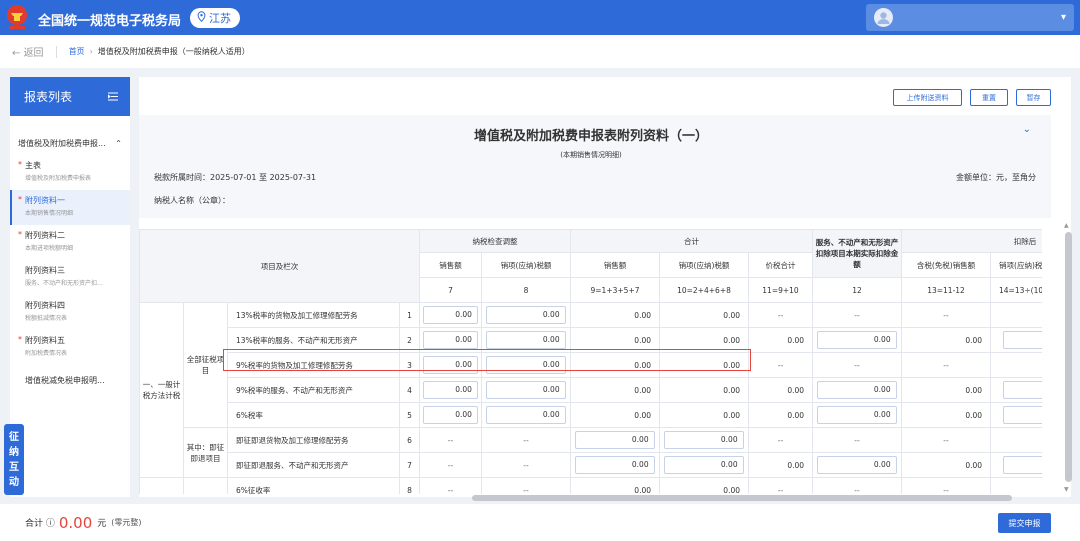 The image size is (1080, 541). I want to click on top-bar: 全国统一规范电子税务局 江苏 ▾, so click(540, 17).